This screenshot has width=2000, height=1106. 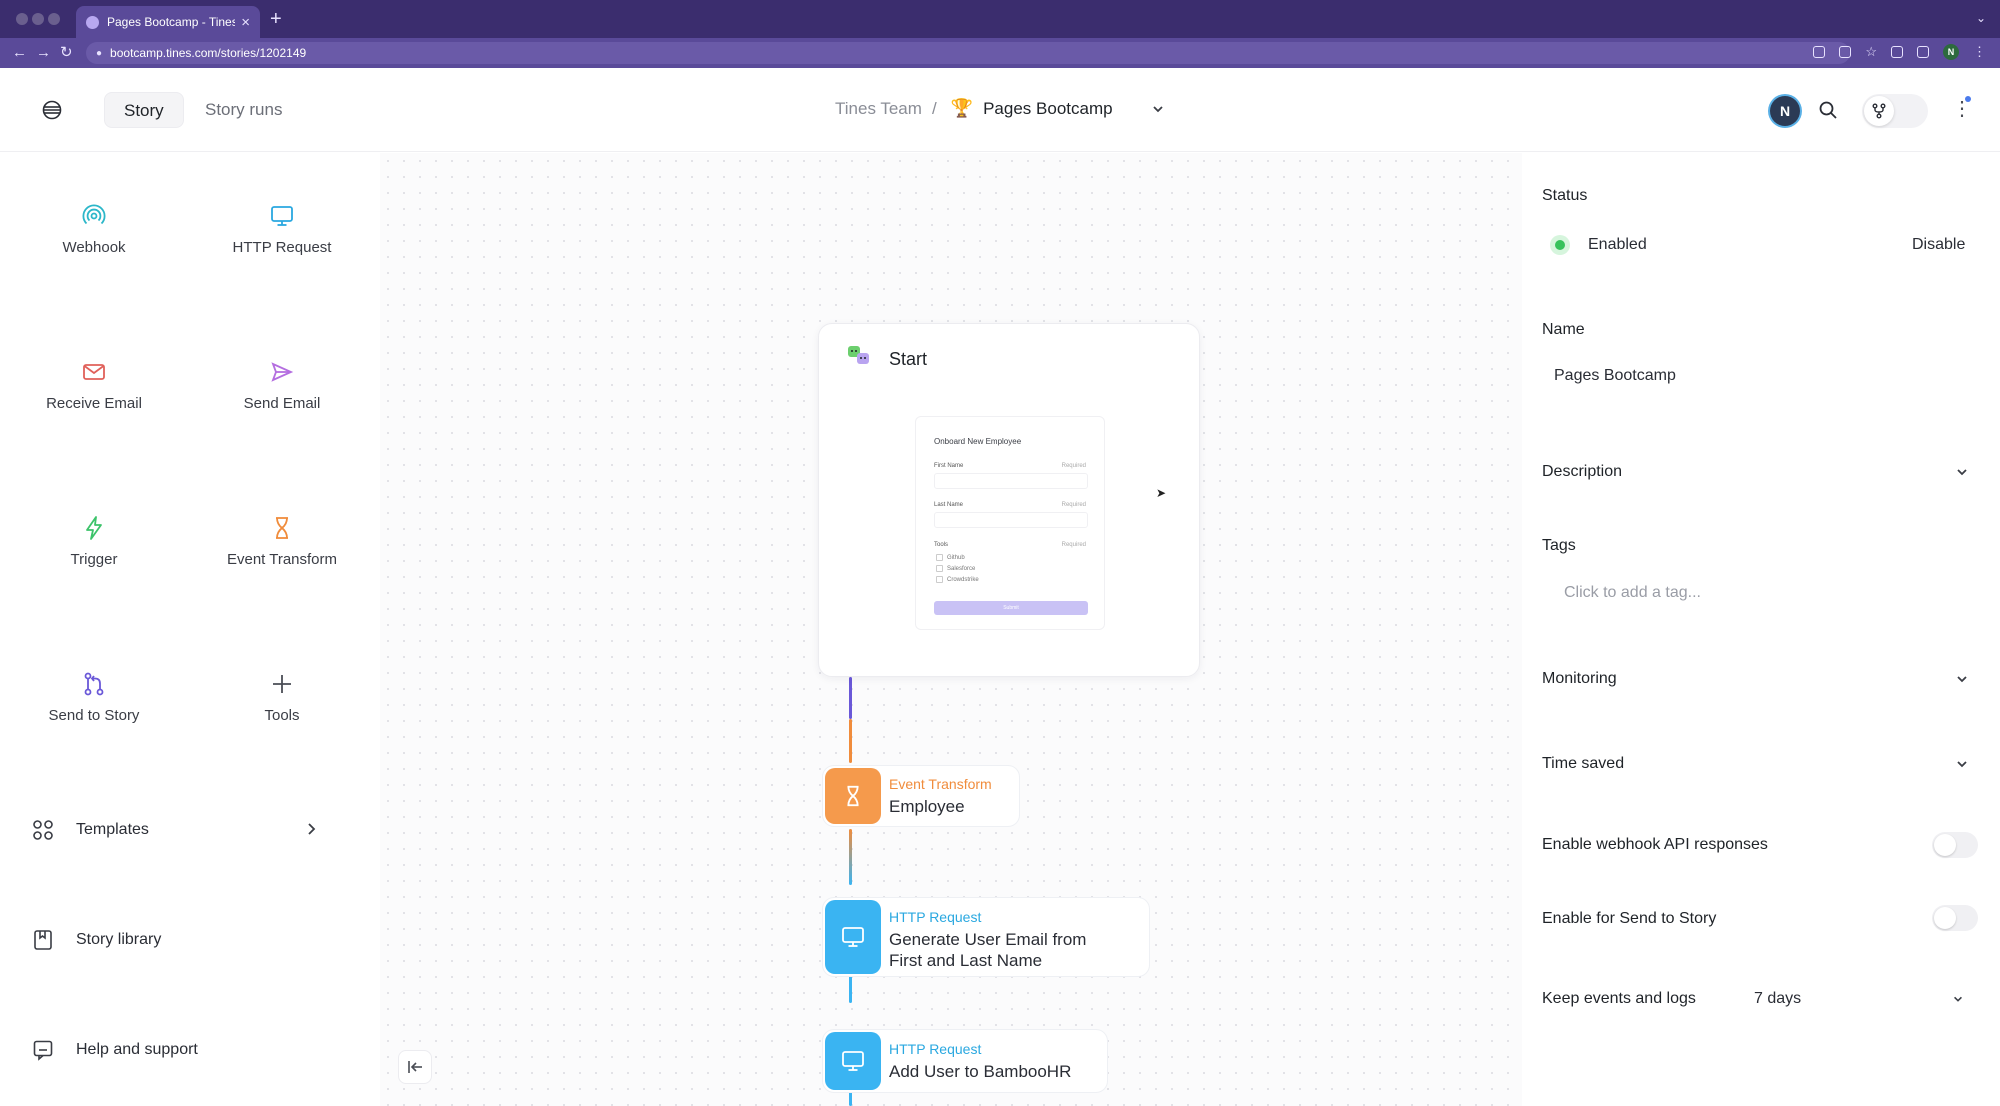 I want to click on tile-trigger: Trigger, so click(x=94, y=555).